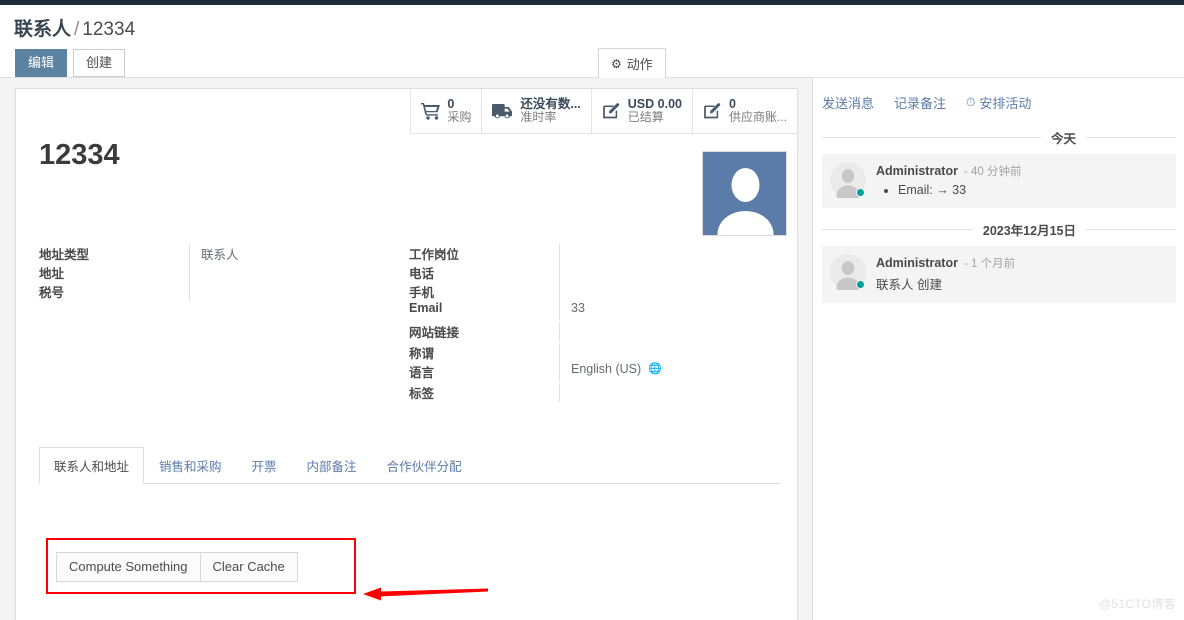 Image resolution: width=1184 pixels, height=620 pixels. I want to click on stat-button-purchases: 0 采购, so click(446, 111).